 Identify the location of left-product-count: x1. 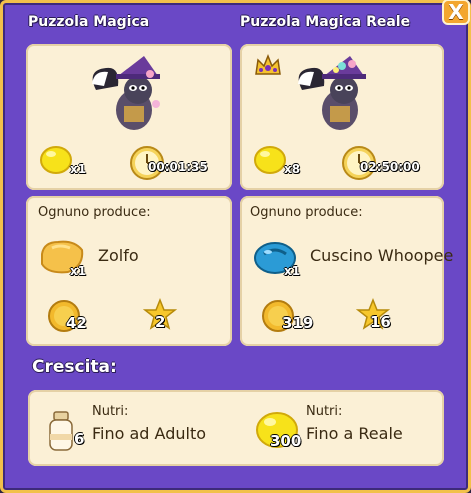
(78, 271).